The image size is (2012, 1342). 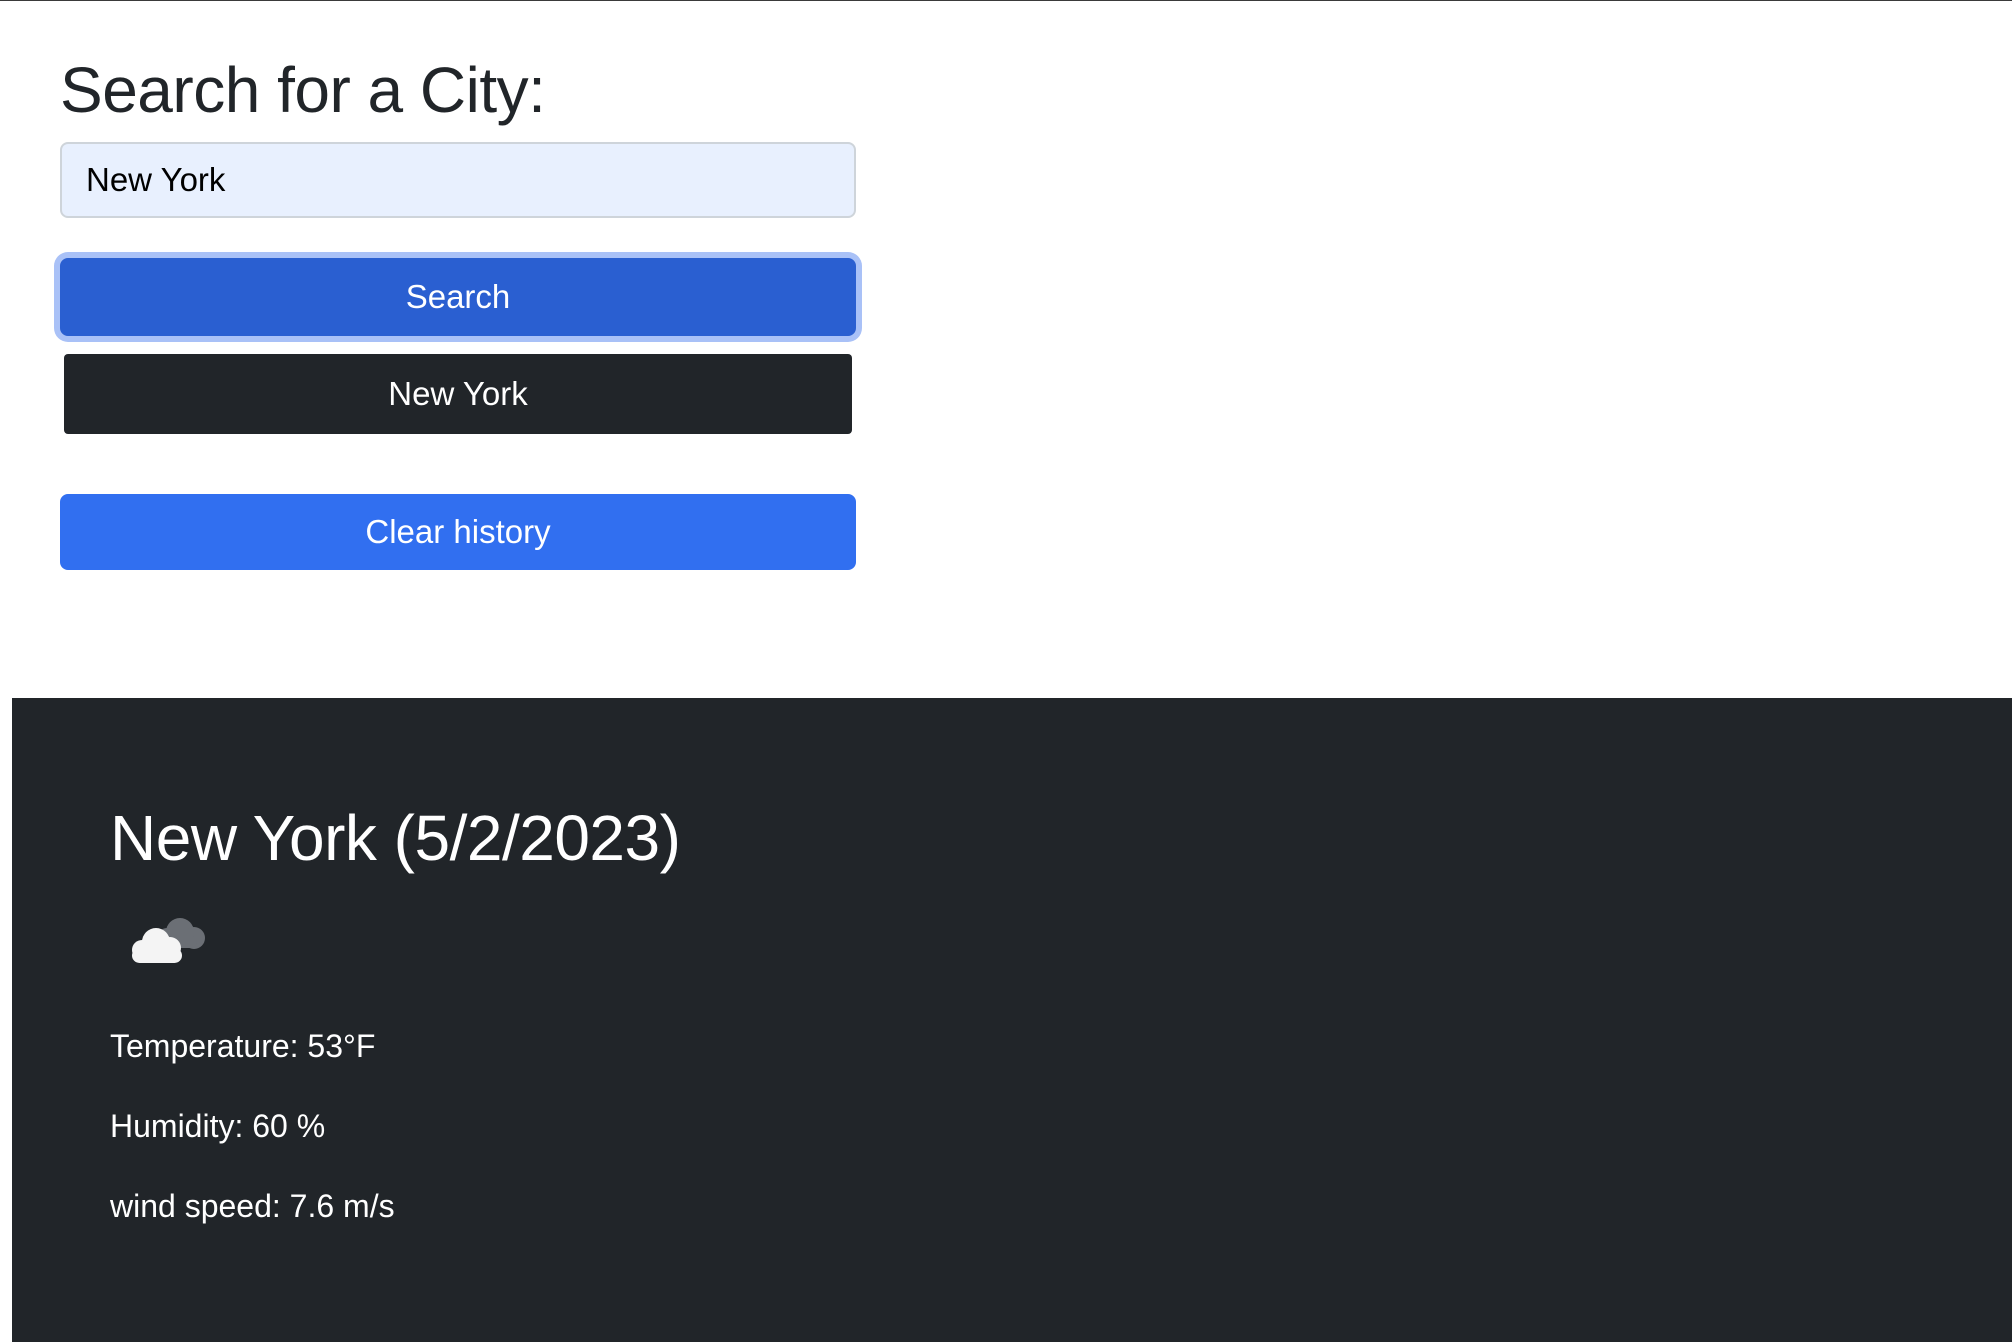 I want to click on search-button: Search, so click(x=458, y=297).